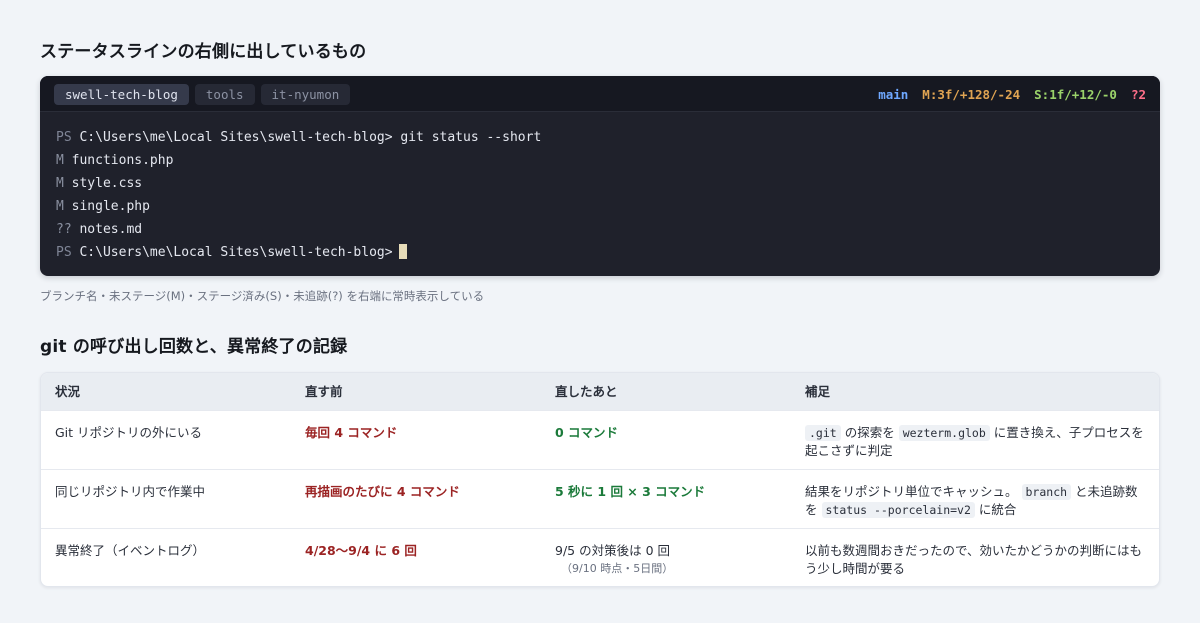 Image resolution: width=1200 pixels, height=623 pixels. What do you see at coordinates (911, 491) in the screenshot?
I see `note-text: 結果をリポジトリ単位でキャッシュ。` at bounding box center [911, 491].